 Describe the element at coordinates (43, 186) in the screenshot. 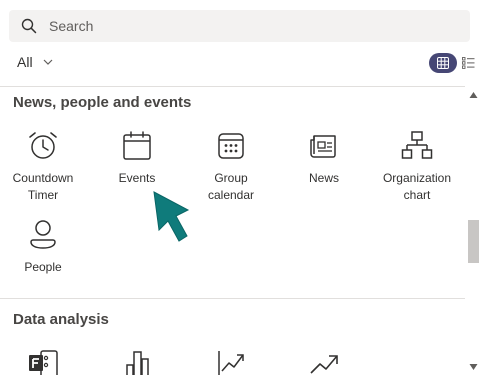

I see `tile-label: Countdown Timer` at that location.